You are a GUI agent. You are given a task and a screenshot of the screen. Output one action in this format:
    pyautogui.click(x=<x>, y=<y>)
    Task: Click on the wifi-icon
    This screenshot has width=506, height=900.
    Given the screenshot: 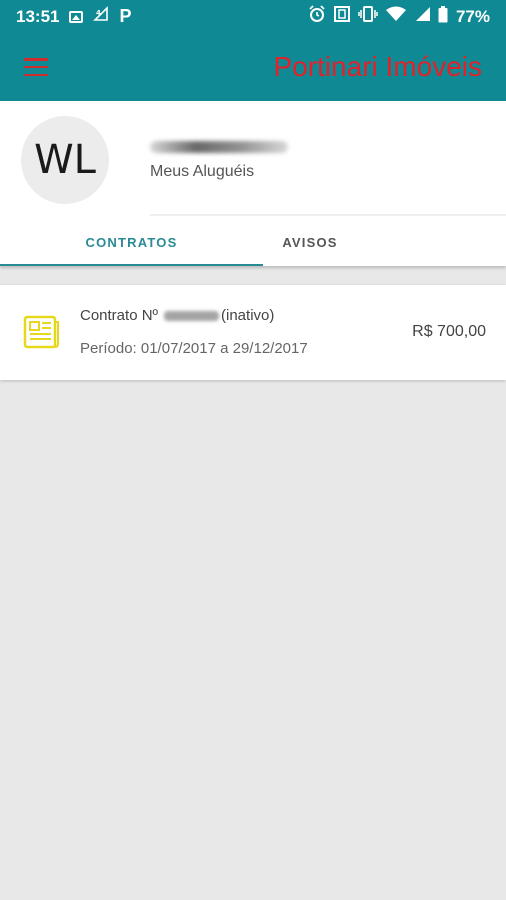 What is the action you would take?
    pyautogui.click(x=395, y=16)
    